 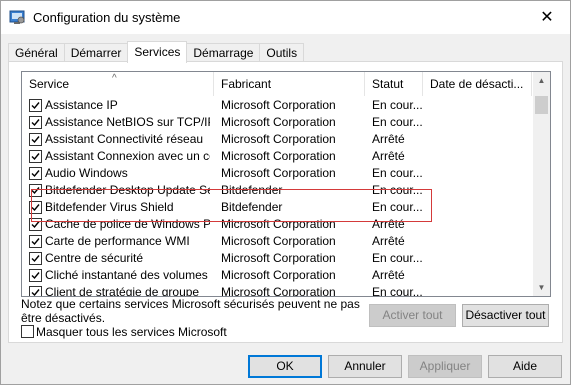 What do you see at coordinates (122, 291) in the screenshot?
I see `service-name: Client de stratégie de groupe` at bounding box center [122, 291].